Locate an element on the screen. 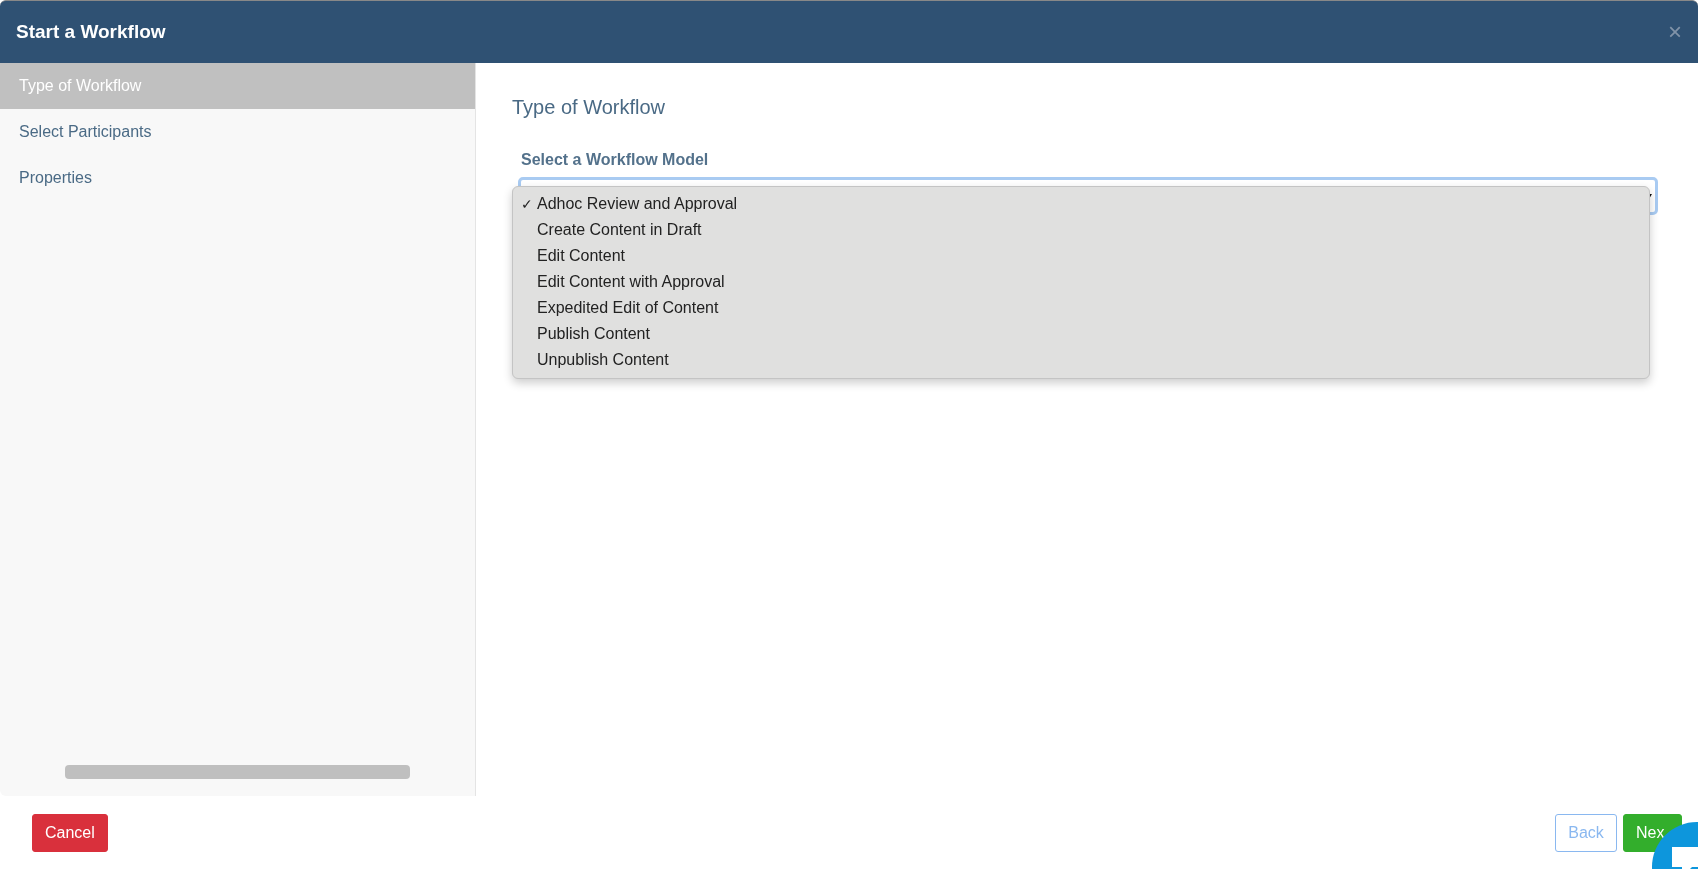 The height and width of the screenshot is (869, 1698). check-icon: ✓ is located at coordinates (527, 204).